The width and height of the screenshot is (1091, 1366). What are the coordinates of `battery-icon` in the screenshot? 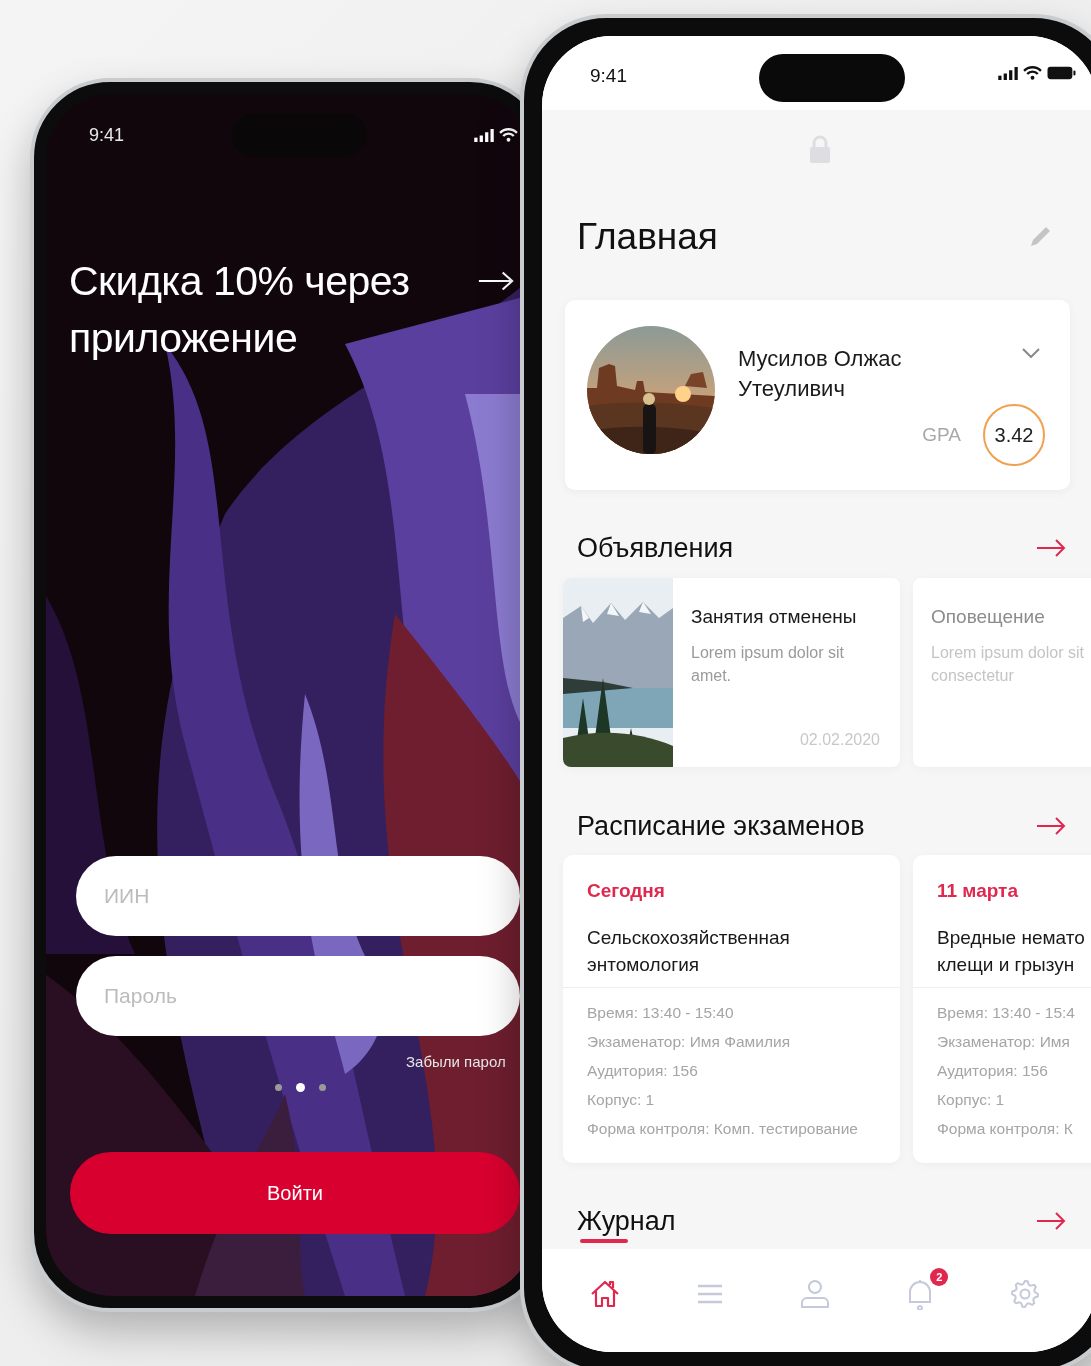 It's located at (1061, 73).